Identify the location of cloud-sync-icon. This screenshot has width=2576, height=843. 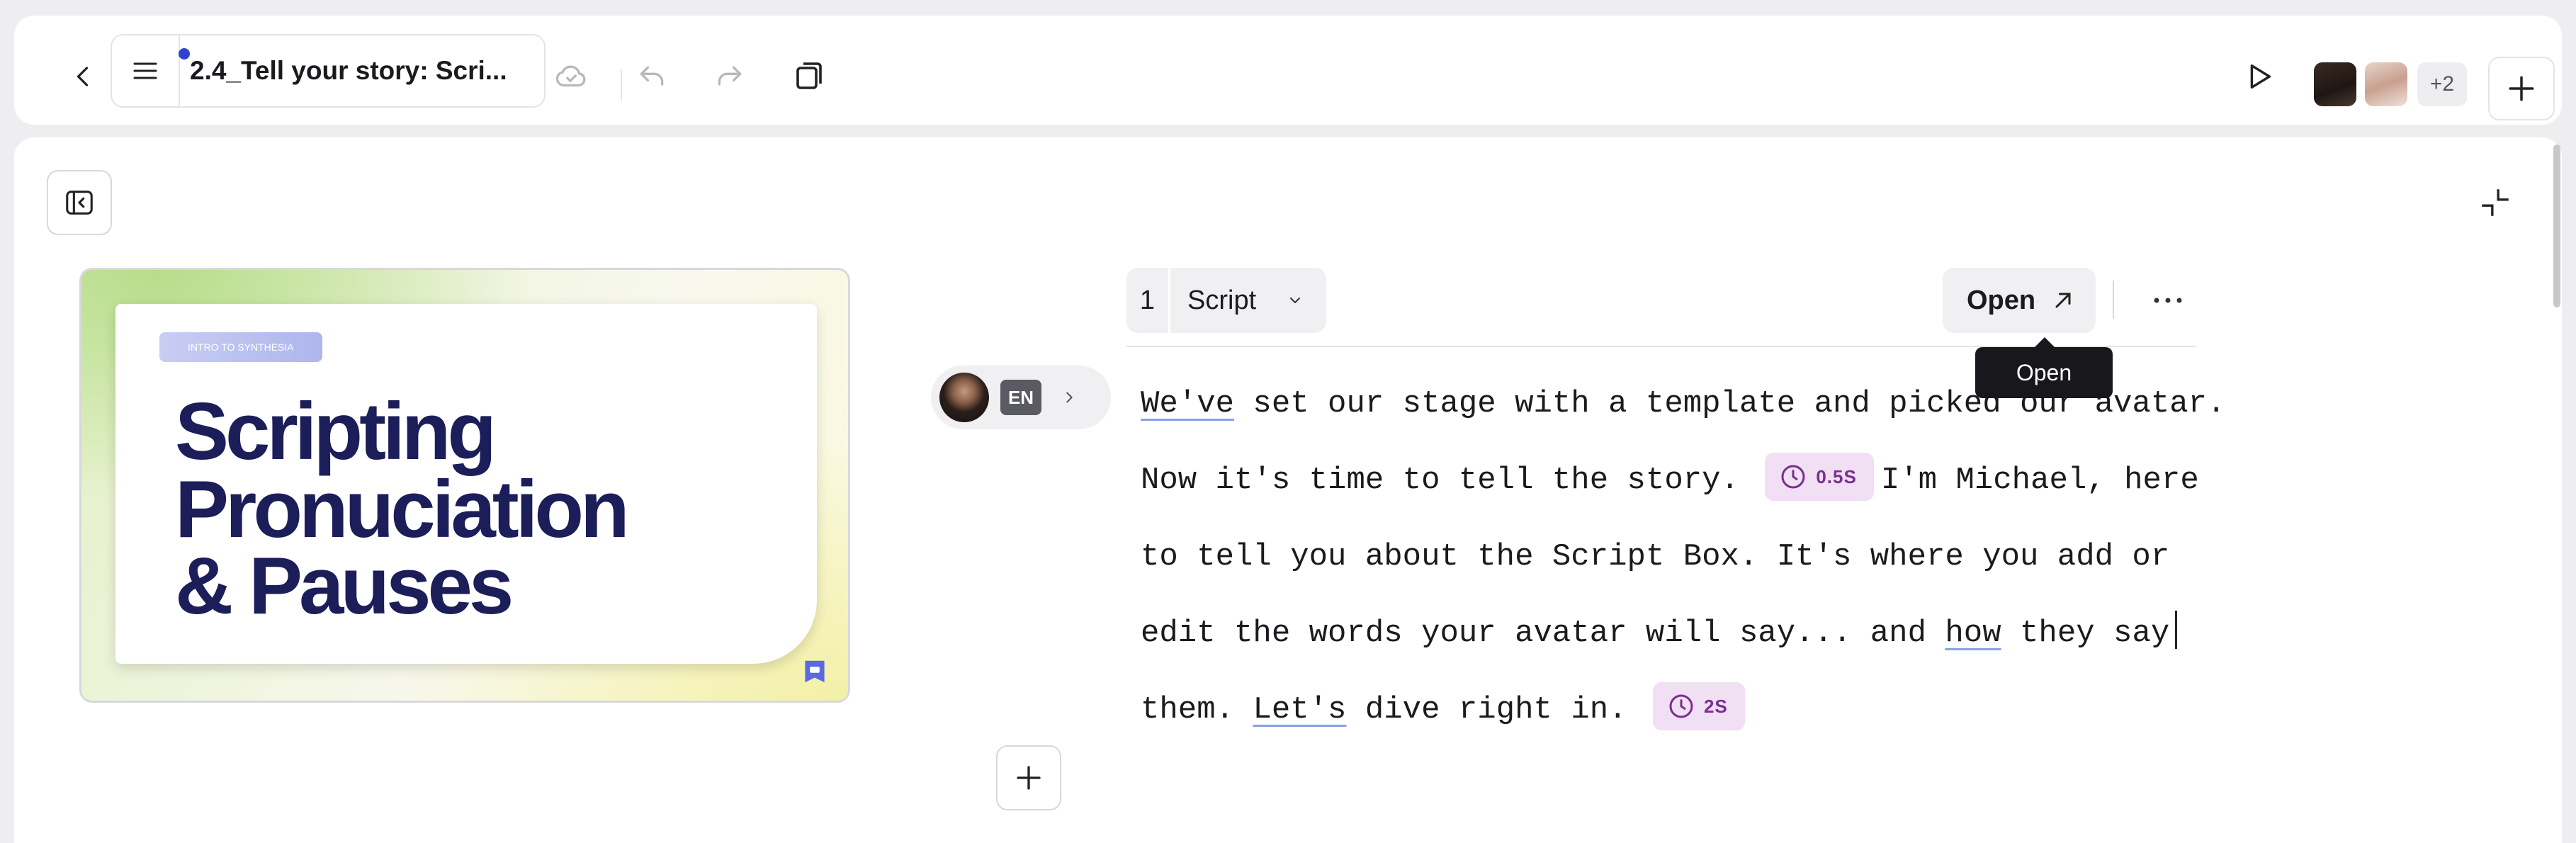
(570, 76).